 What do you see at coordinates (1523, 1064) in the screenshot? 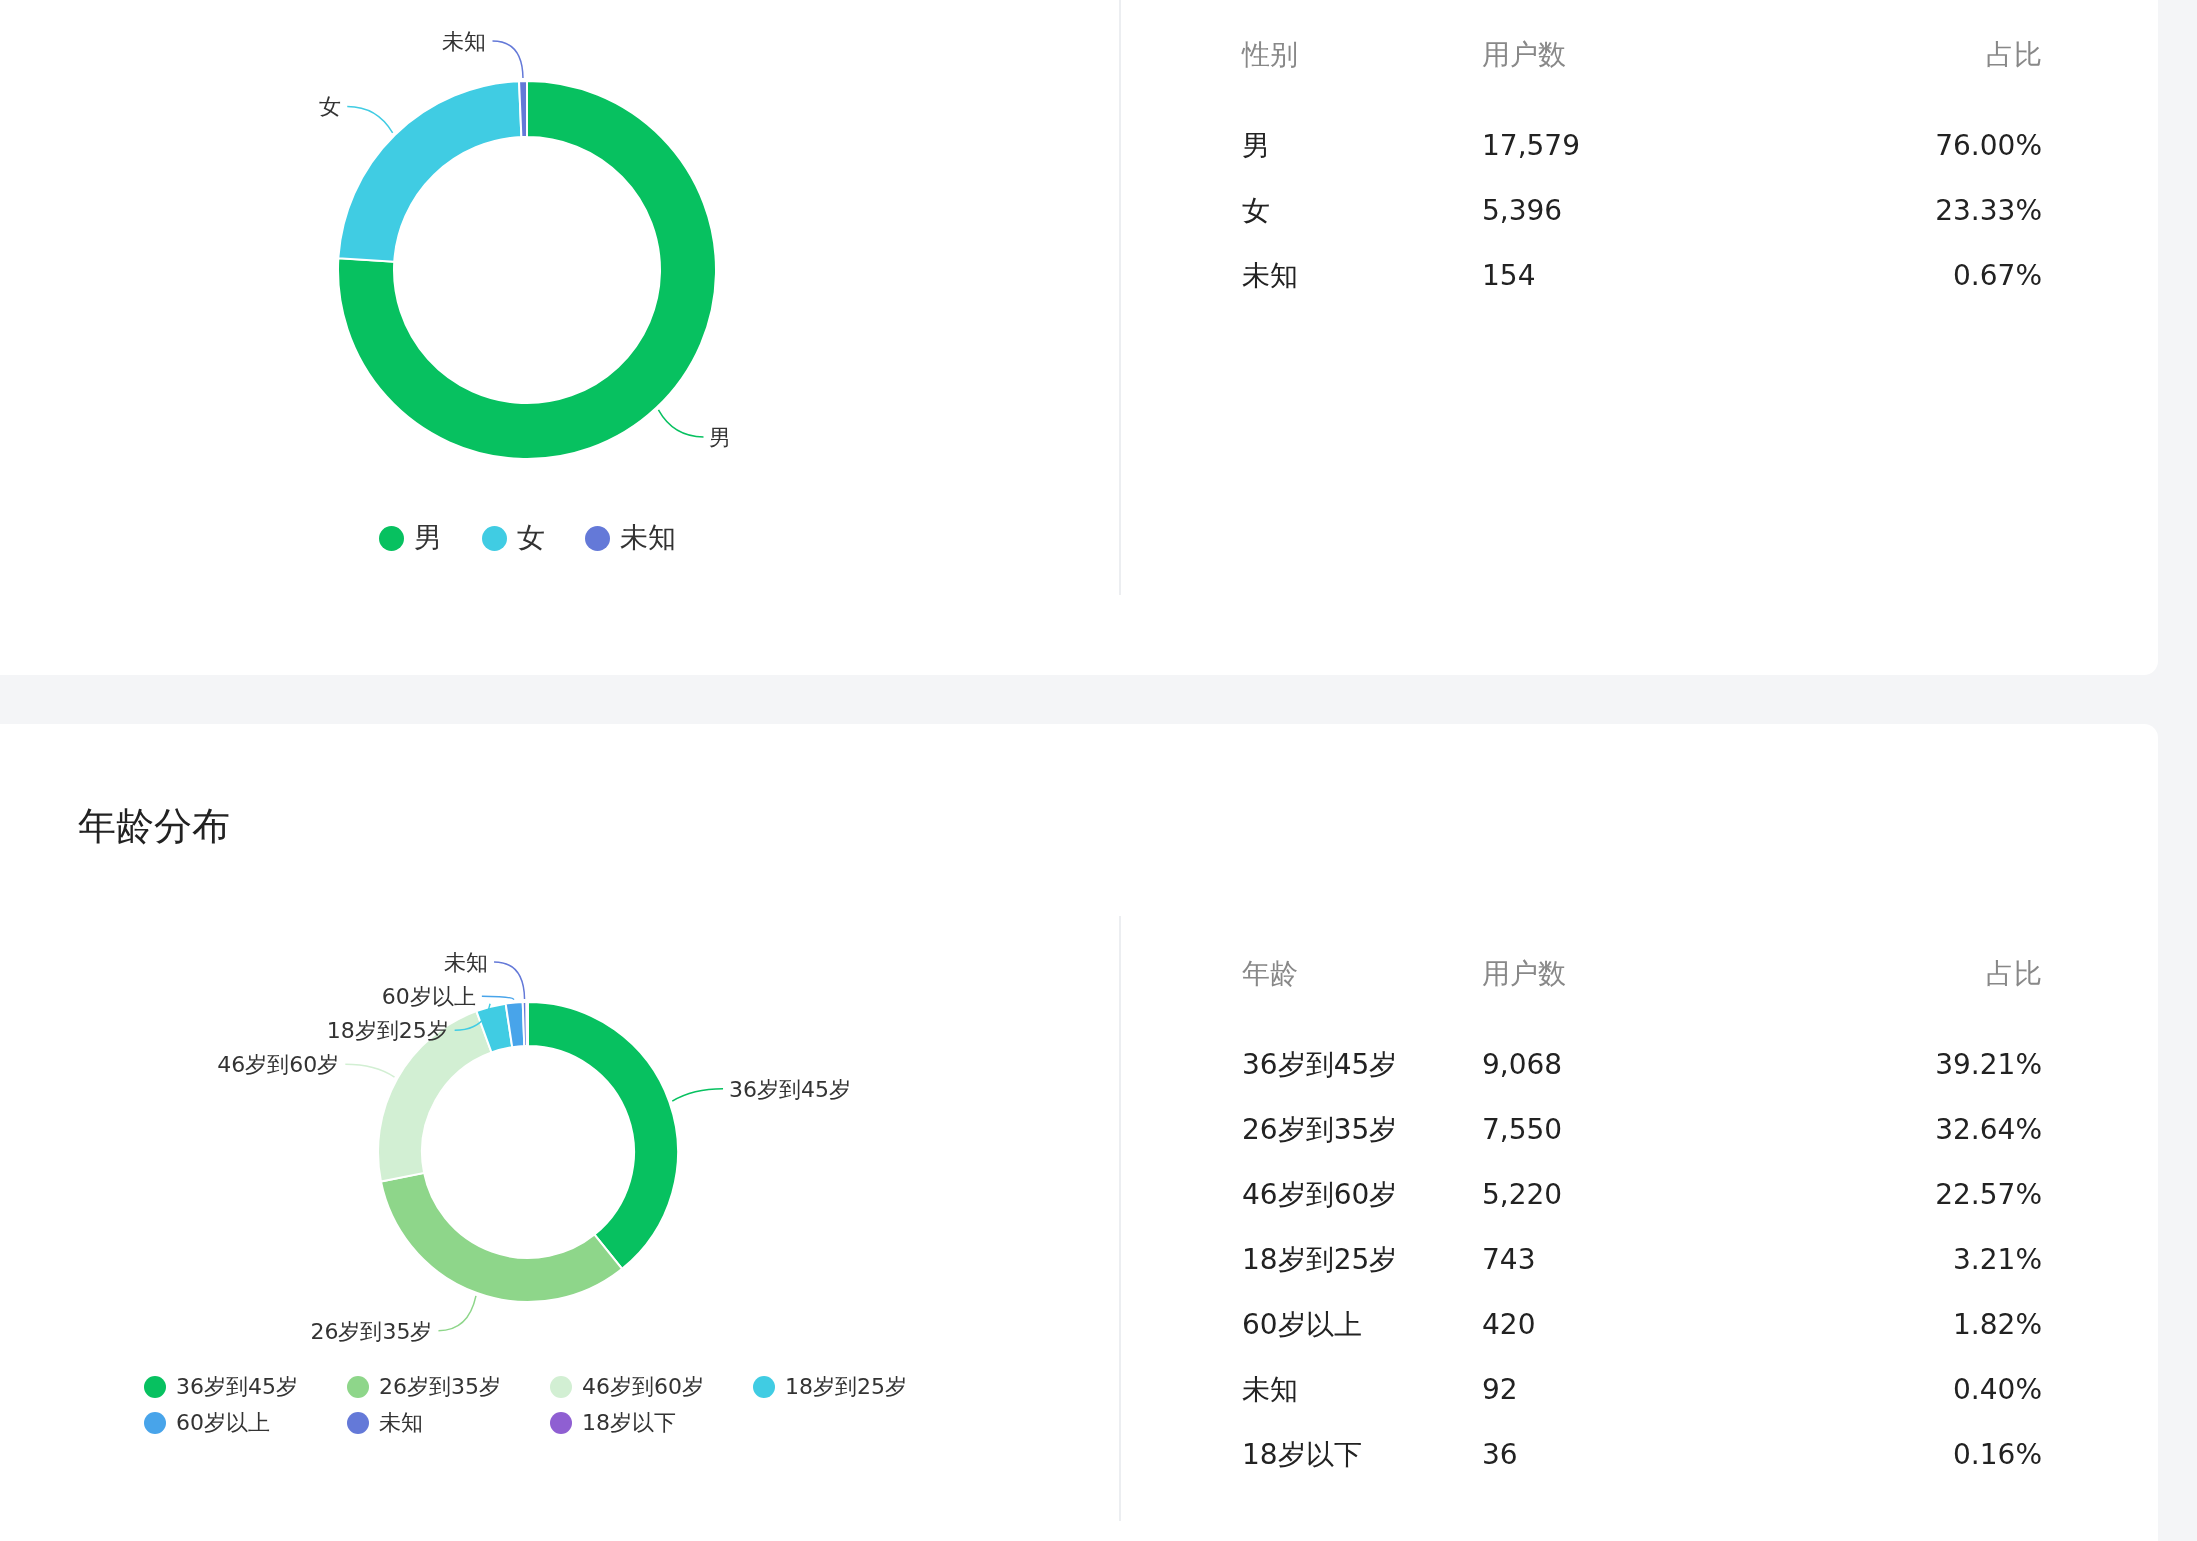
I see `table-cell-text: 9,068` at bounding box center [1523, 1064].